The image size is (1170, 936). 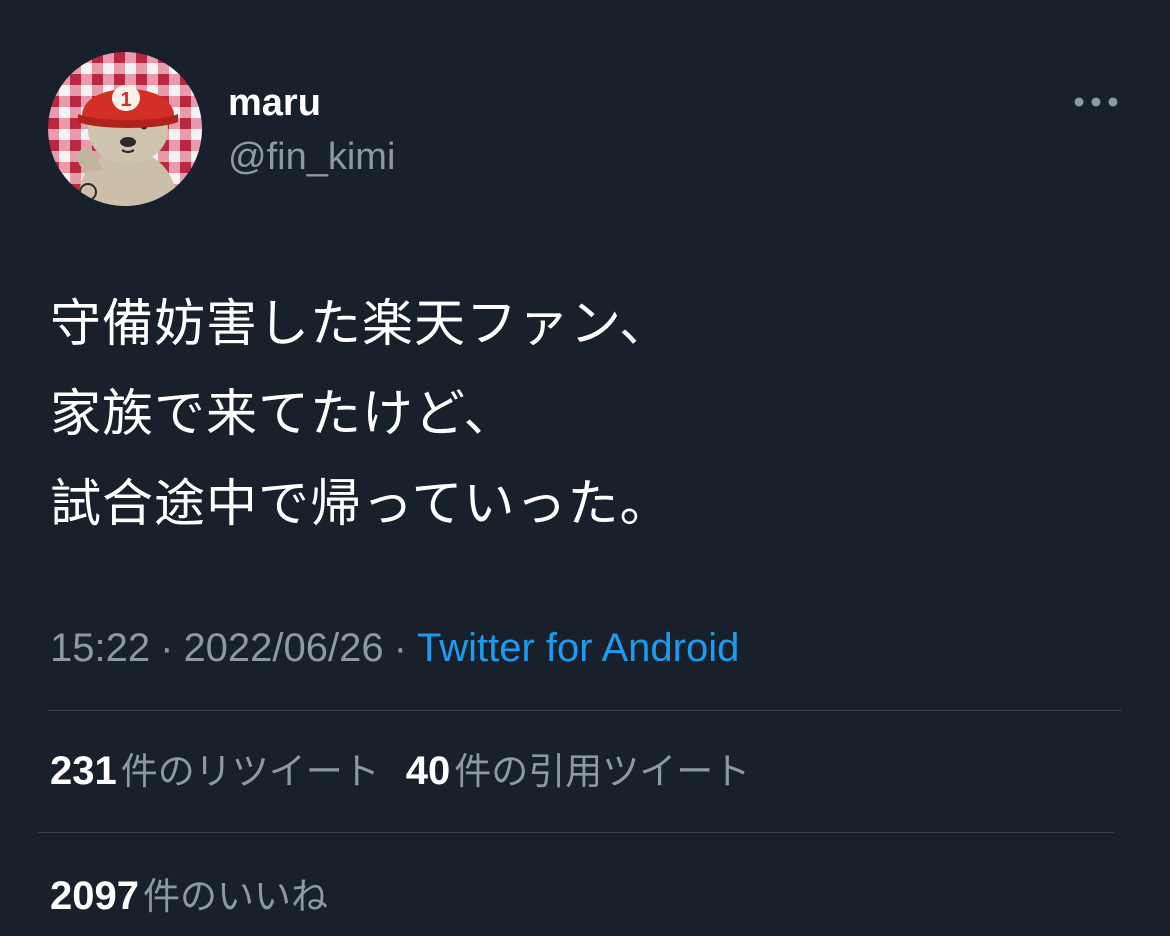 I want to click on tweet-meta: 15:22 · 2022/06/26 · Twitter for Android, so click(x=394, y=648).